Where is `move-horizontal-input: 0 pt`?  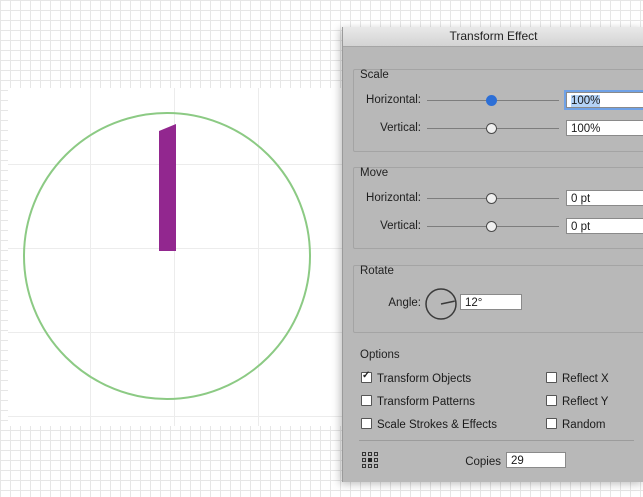
move-horizontal-input: 0 pt is located at coordinates (604, 198).